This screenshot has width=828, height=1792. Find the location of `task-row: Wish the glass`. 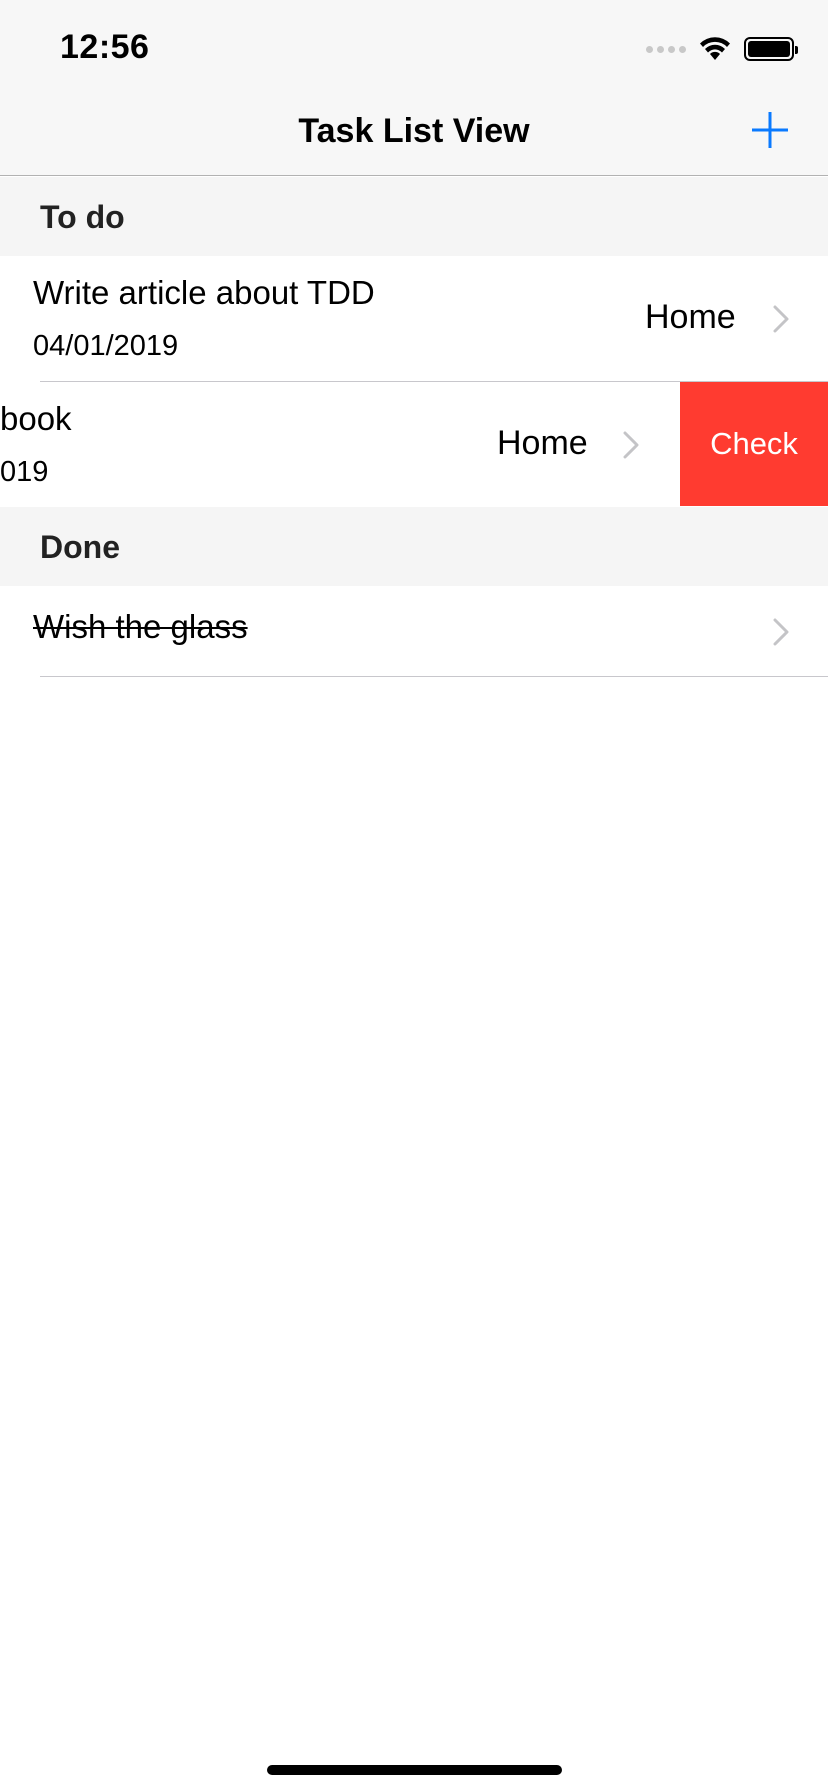

task-row: Wish the glass is located at coordinates (414, 631).